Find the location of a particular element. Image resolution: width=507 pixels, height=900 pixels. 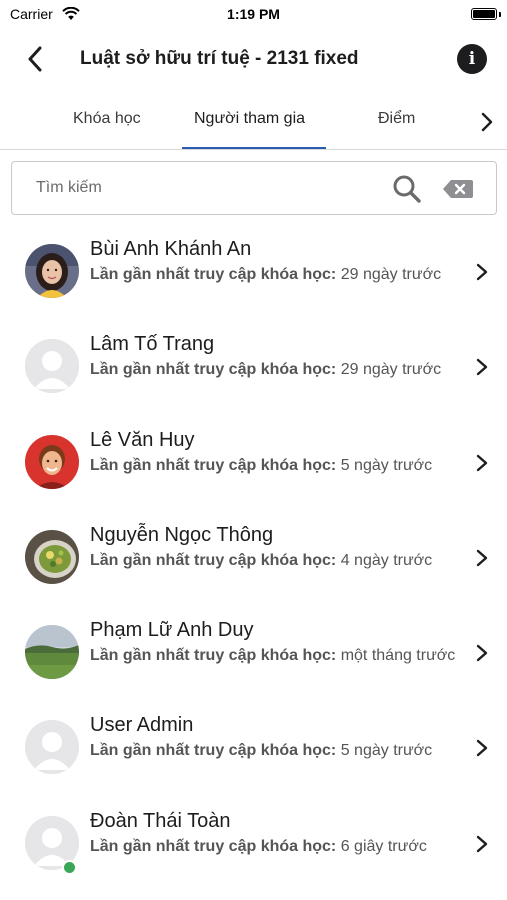

nav-bar: Luật sở hữu trí tuệ - 2131 fixed i is located at coordinates (253, 59).